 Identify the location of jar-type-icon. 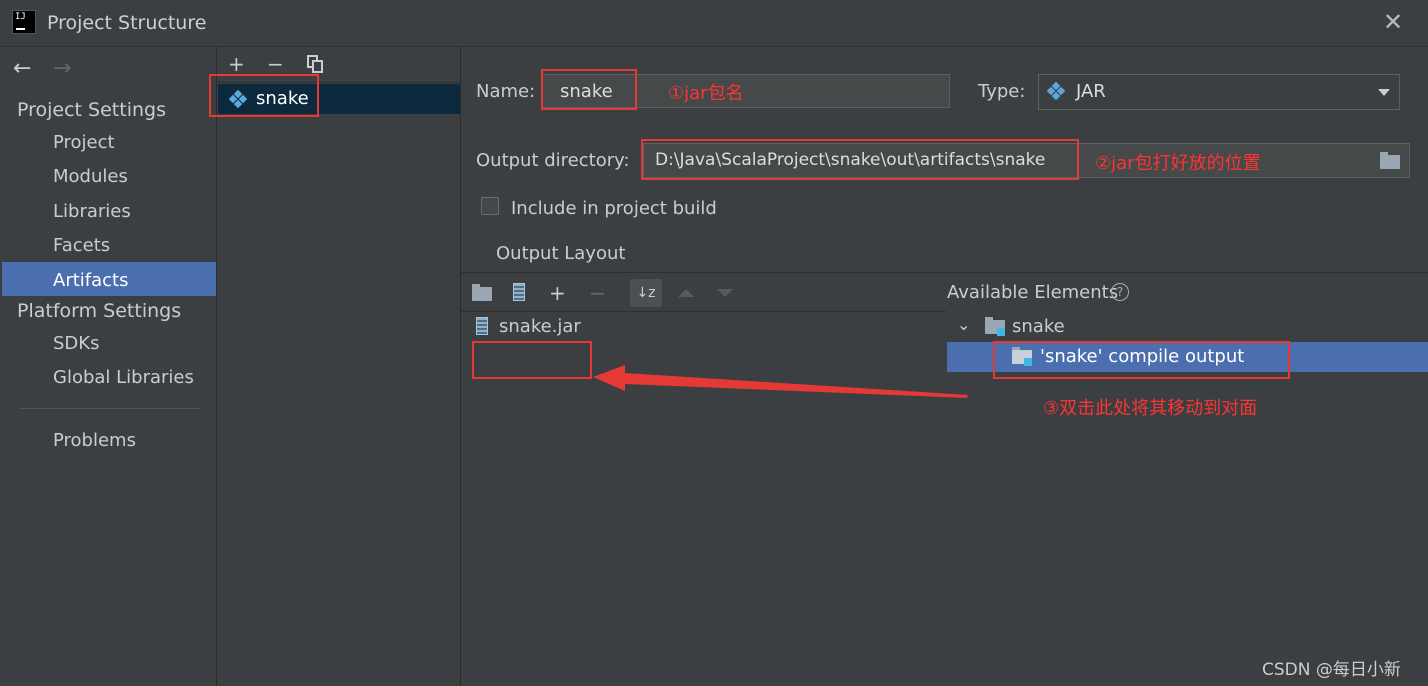
(1056, 92).